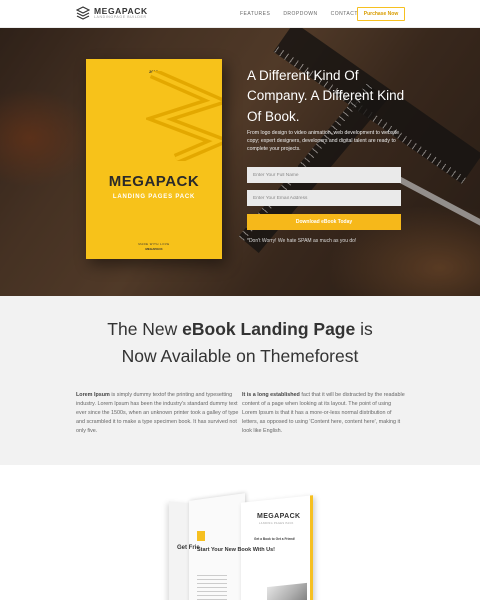 Image resolution: width=480 pixels, height=600 pixels. Describe the element at coordinates (154, 181) in the screenshot. I see `book-title: MEGAPACK` at that location.